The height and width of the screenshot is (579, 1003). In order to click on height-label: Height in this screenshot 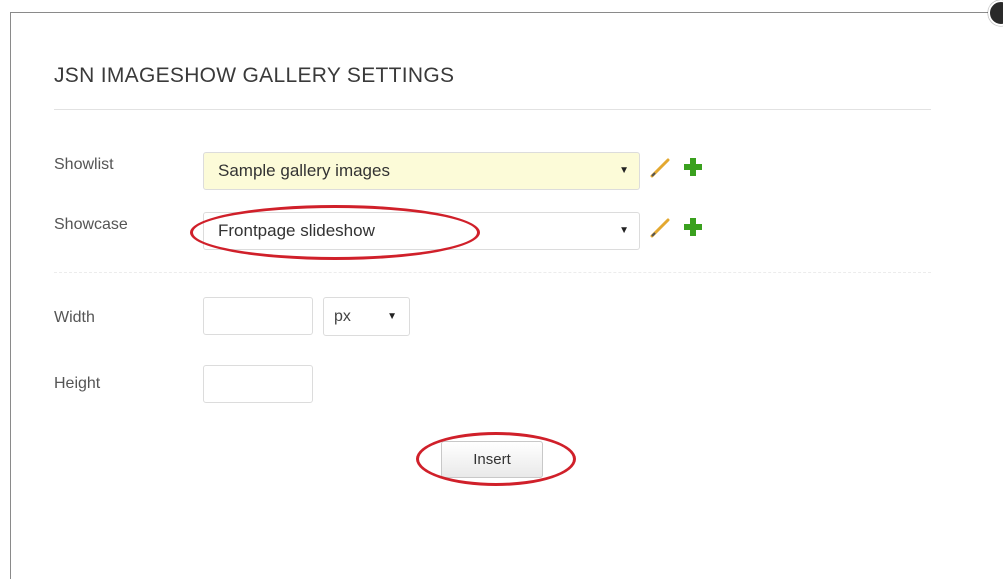, I will do `click(77, 383)`.